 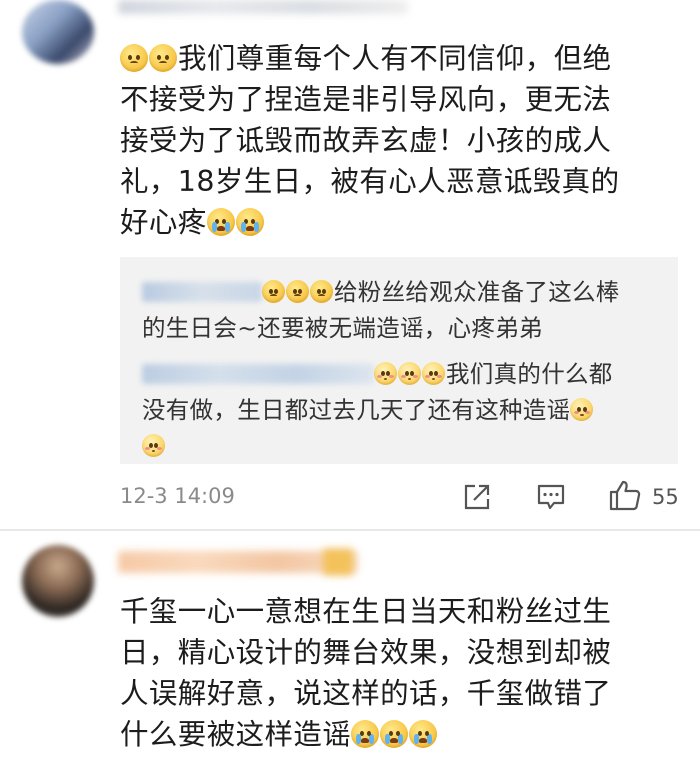 I want to click on reply-text: 我们真的什么都, so click(x=529, y=374).